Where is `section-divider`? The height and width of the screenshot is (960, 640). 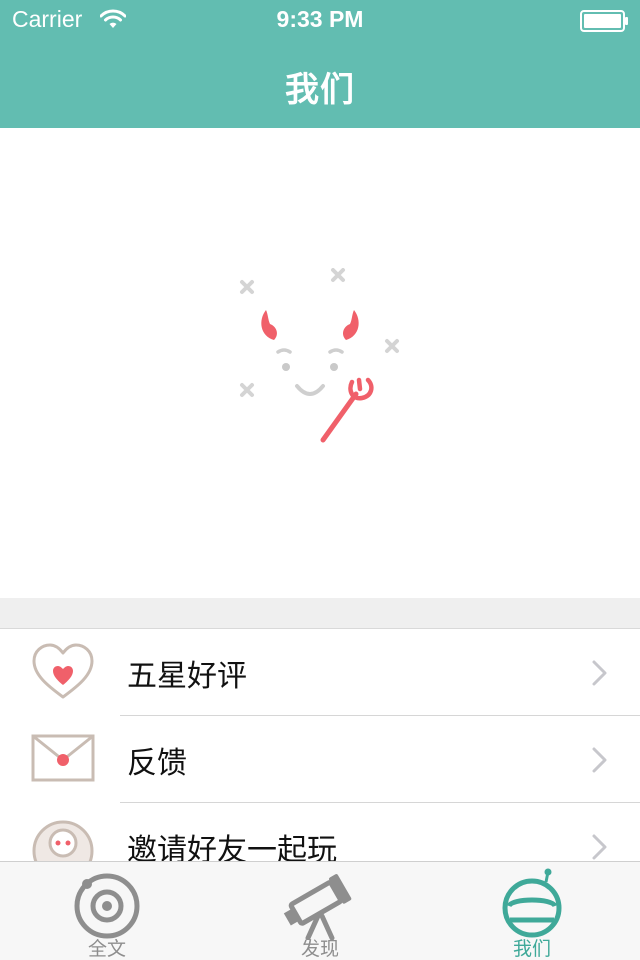
section-divider is located at coordinates (320, 613).